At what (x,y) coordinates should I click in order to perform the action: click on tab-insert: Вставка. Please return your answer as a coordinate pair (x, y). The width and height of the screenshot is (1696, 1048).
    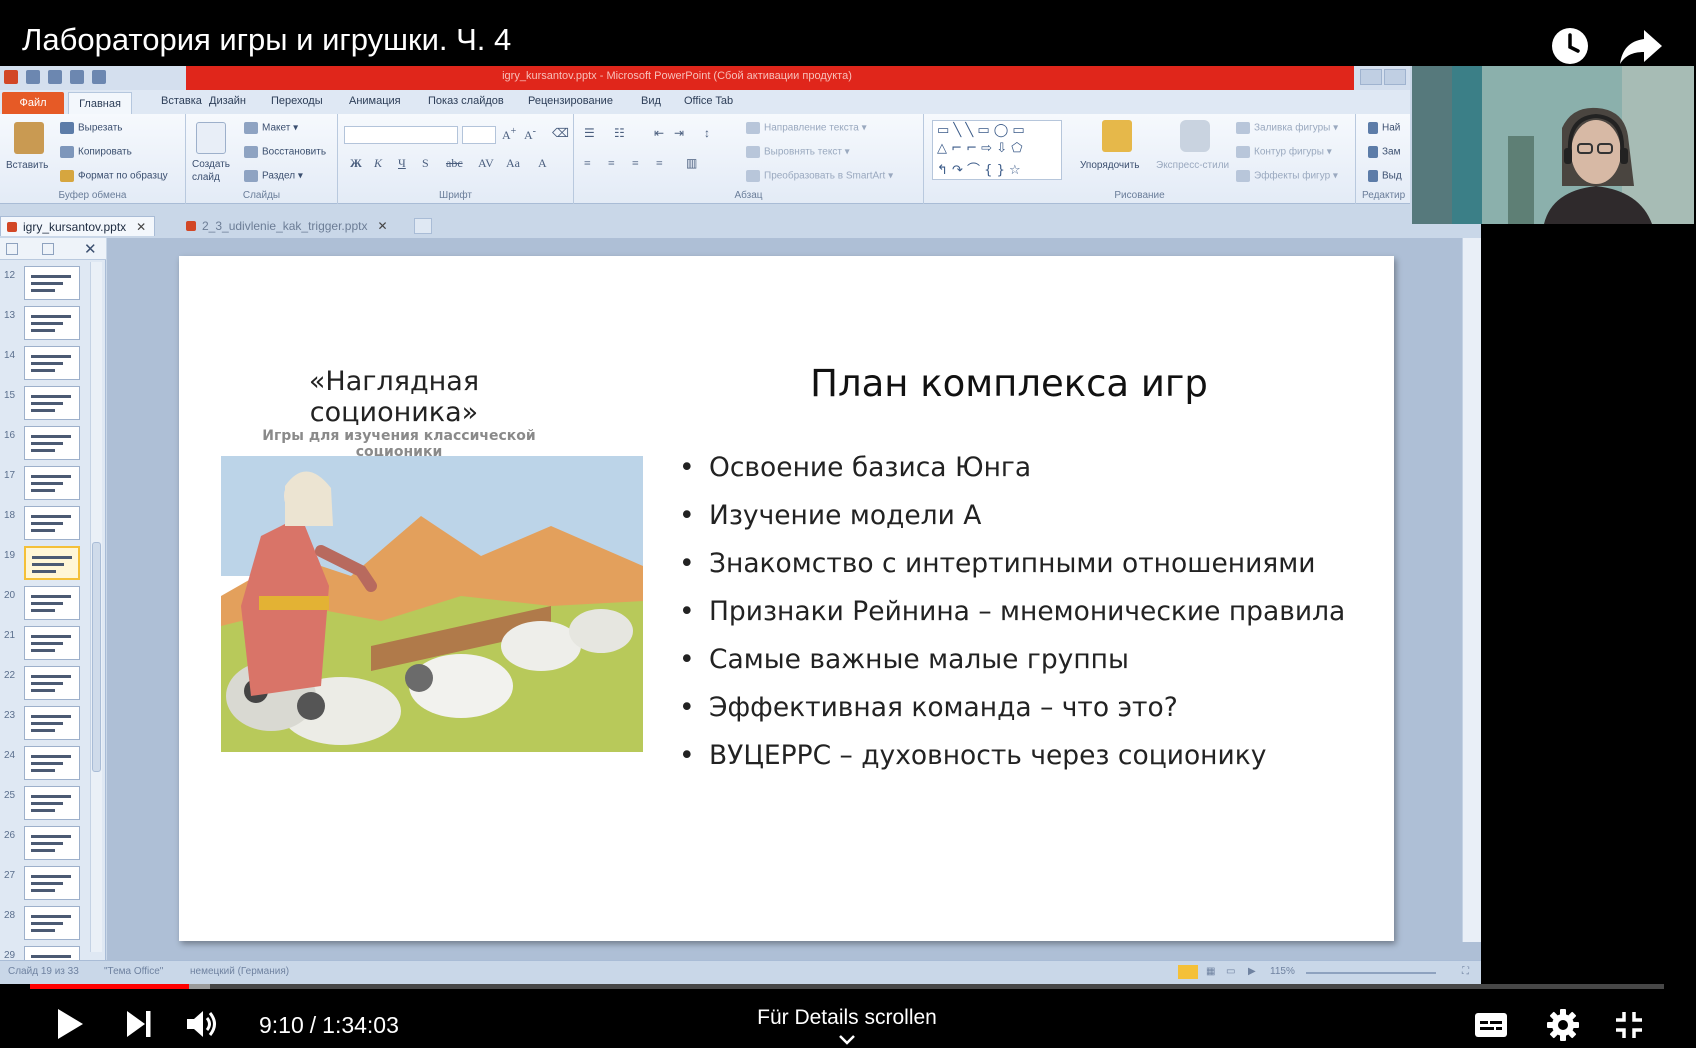
    Looking at the image, I should click on (181, 101).